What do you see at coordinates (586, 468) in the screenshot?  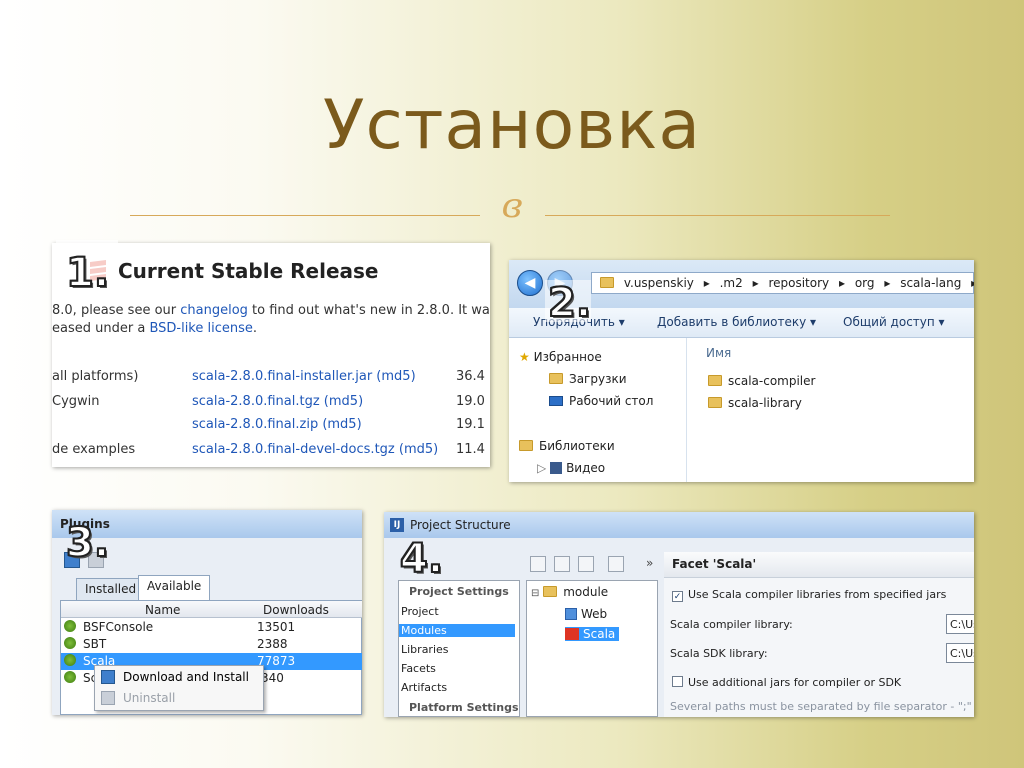 I see `nav-label: Видео` at bounding box center [586, 468].